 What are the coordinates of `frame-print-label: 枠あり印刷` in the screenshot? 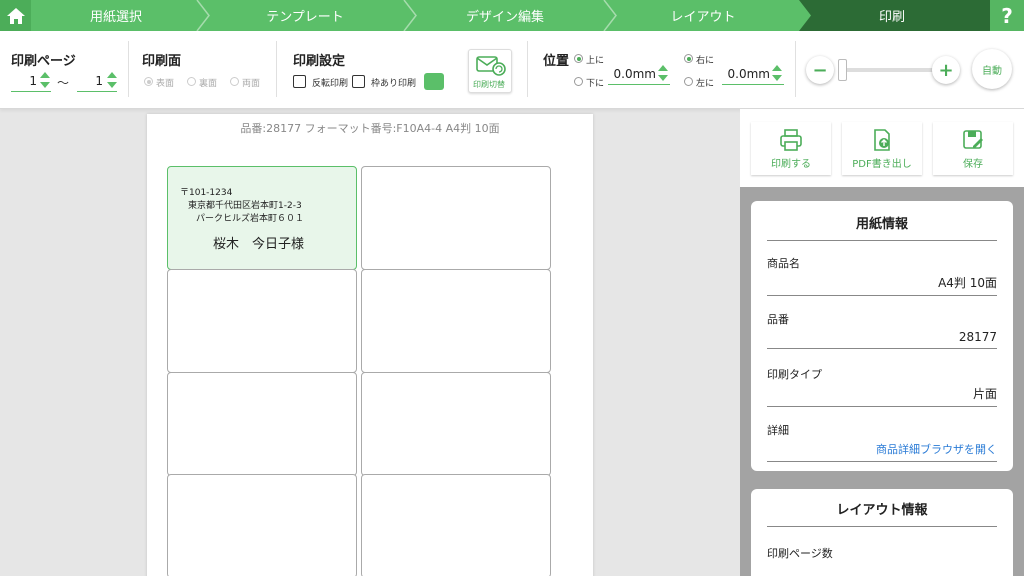 It's located at (394, 84).